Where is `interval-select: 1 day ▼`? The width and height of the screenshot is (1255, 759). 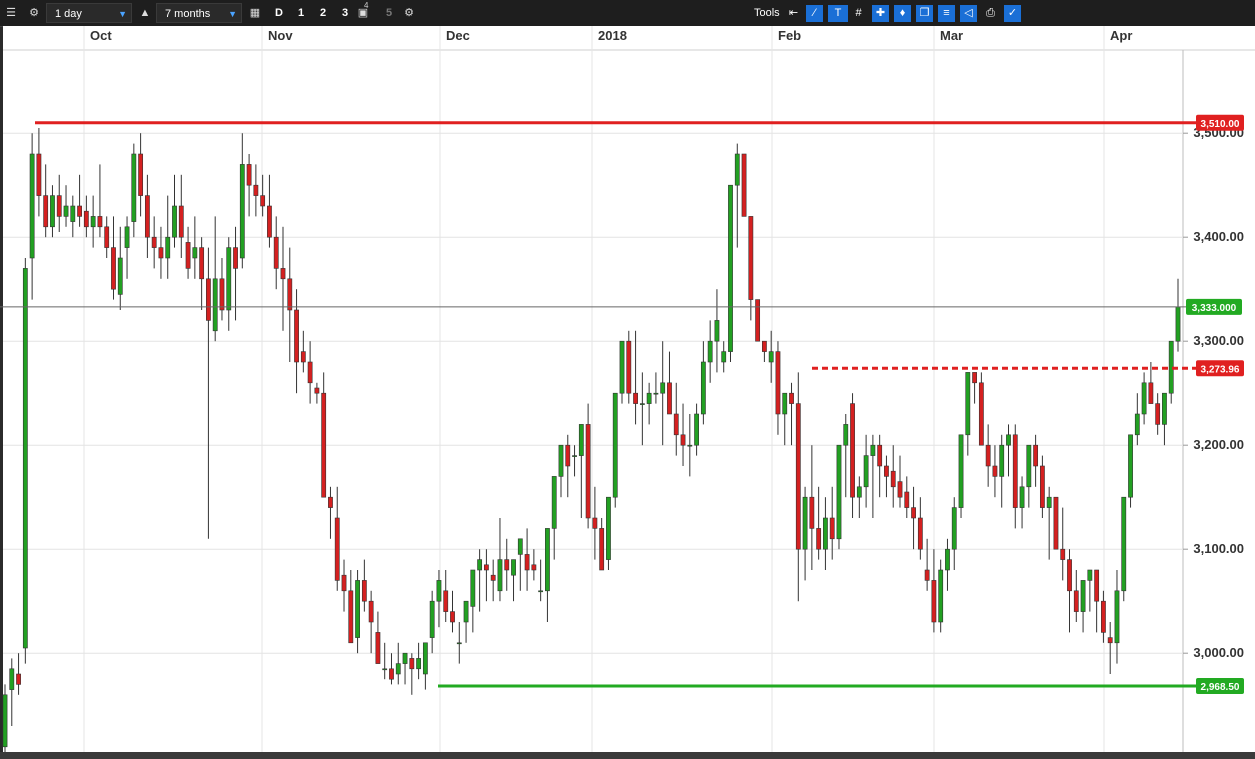
interval-select: 1 day ▼ is located at coordinates (89, 13).